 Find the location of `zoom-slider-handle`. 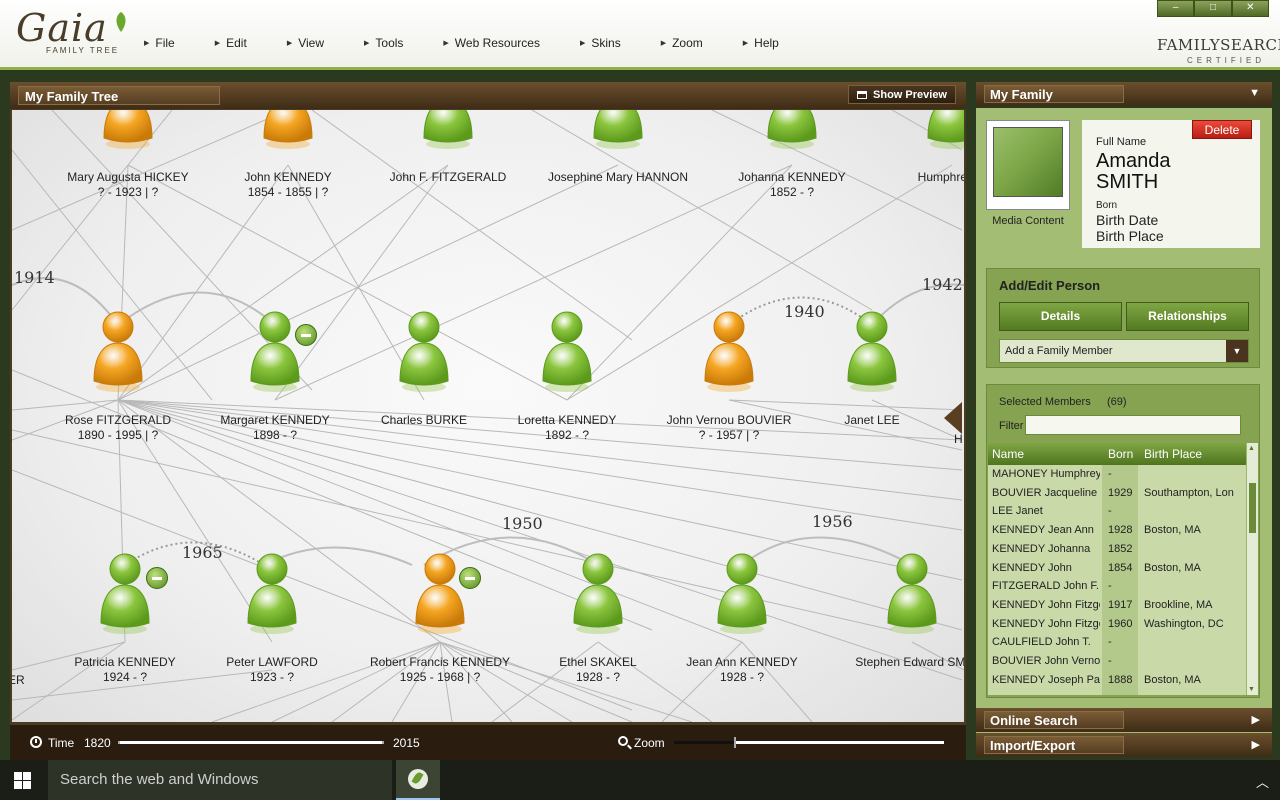

zoom-slider-handle is located at coordinates (735, 742).